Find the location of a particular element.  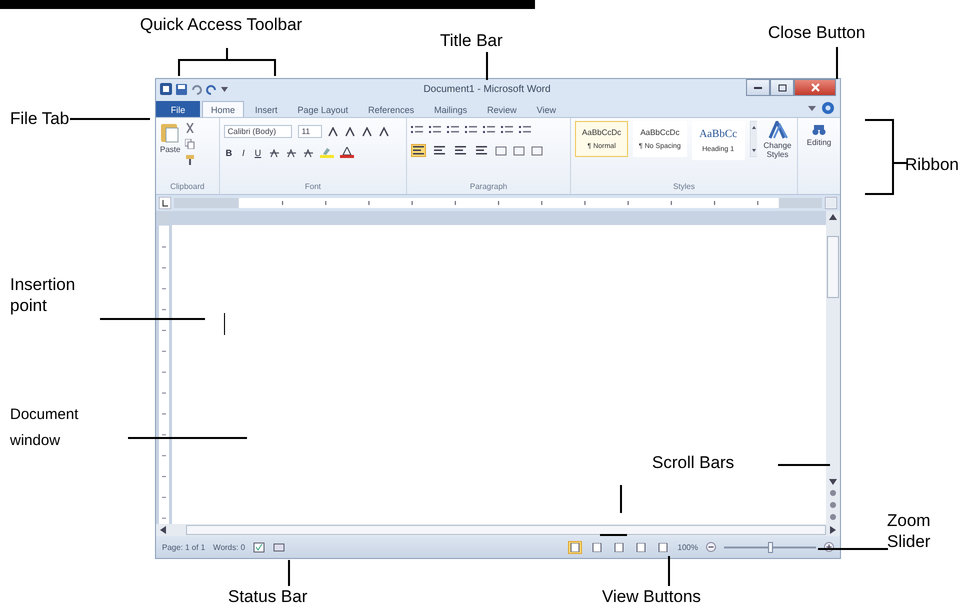

minimize-icon is located at coordinates (758, 87).